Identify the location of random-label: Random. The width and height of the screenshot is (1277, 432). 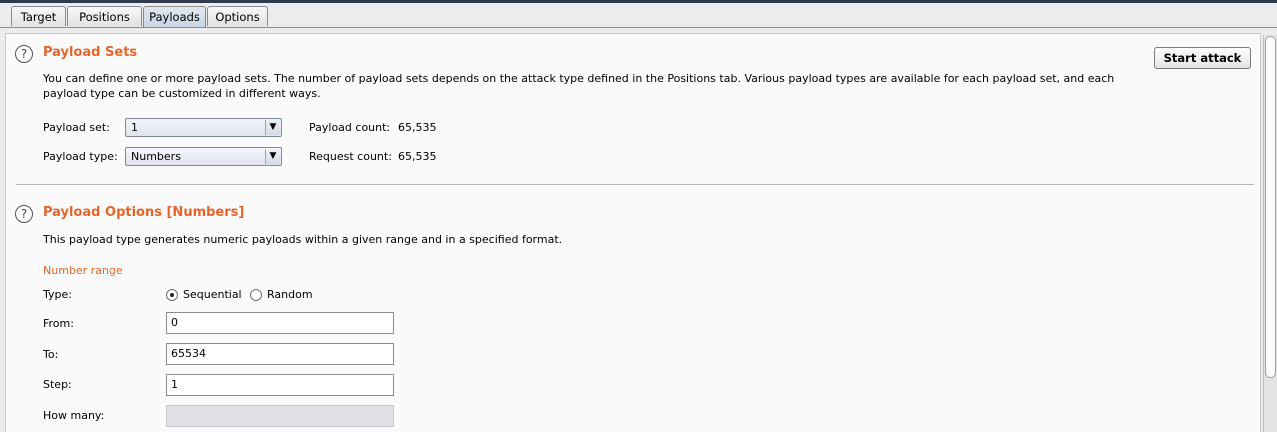
(290, 294).